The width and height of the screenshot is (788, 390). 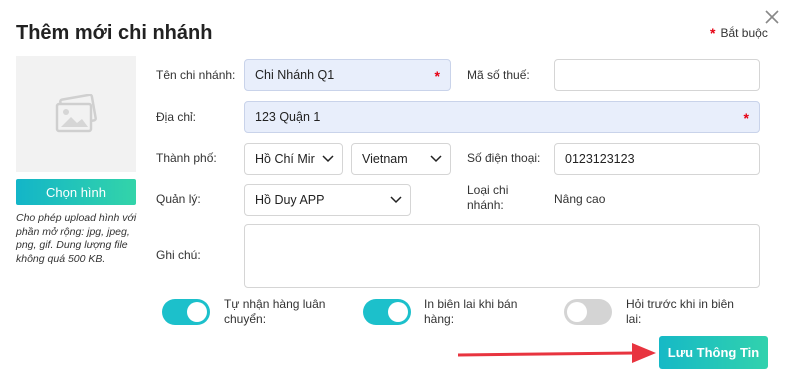 I want to click on branch-name-input: Chi Nhánh Q1 *, so click(x=347, y=75).